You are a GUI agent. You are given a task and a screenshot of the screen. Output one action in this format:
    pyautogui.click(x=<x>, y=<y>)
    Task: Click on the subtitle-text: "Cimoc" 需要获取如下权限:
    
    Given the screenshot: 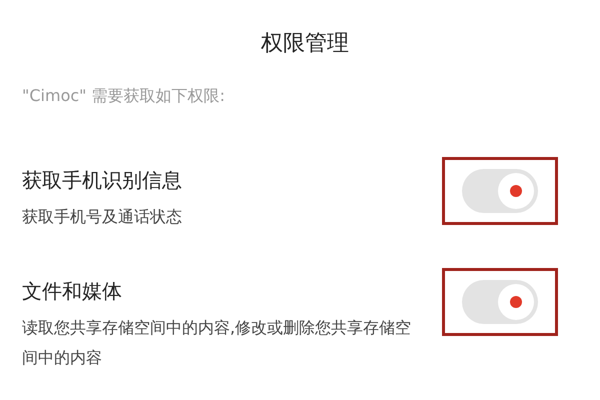 What is the action you would take?
    pyautogui.click(x=124, y=96)
    